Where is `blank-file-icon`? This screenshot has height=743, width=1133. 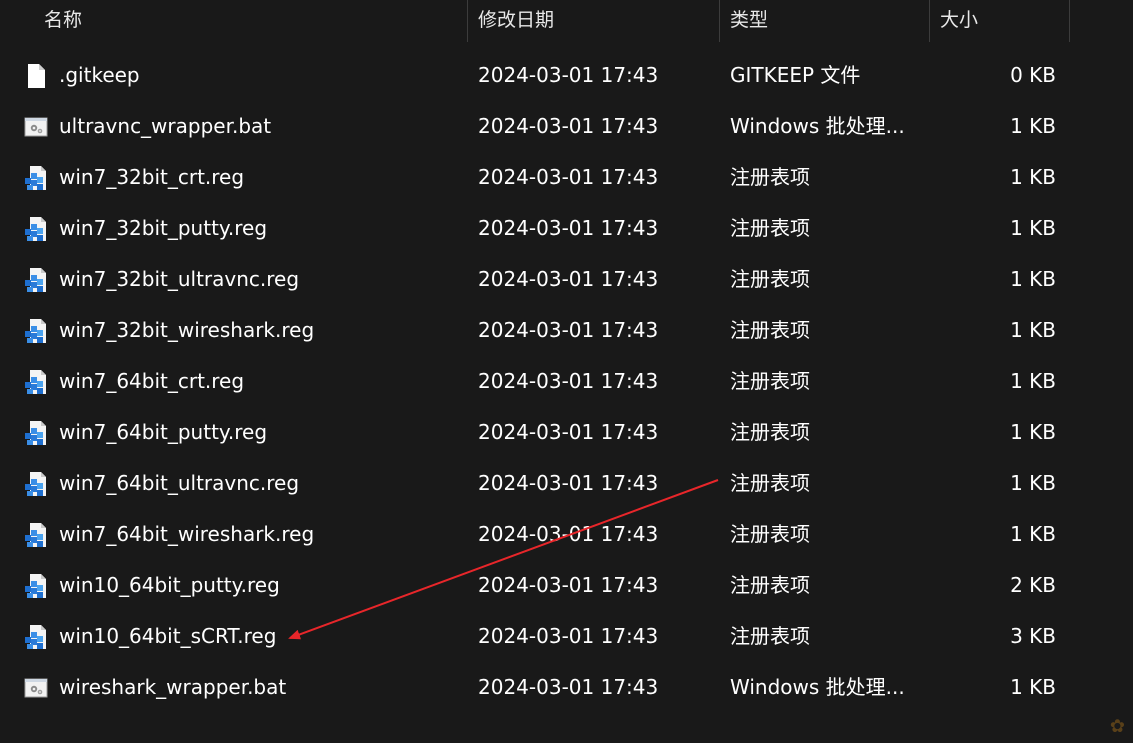 blank-file-icon is located at coordinates (36, 76).